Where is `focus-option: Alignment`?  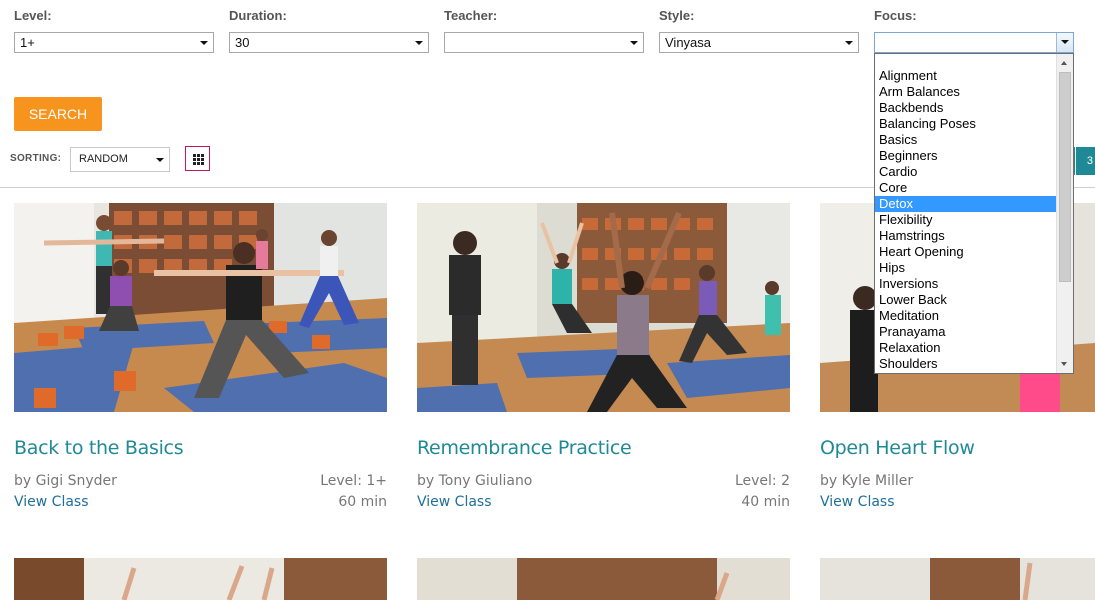 focus-option: Alignment is located at coordinates (966, 76).